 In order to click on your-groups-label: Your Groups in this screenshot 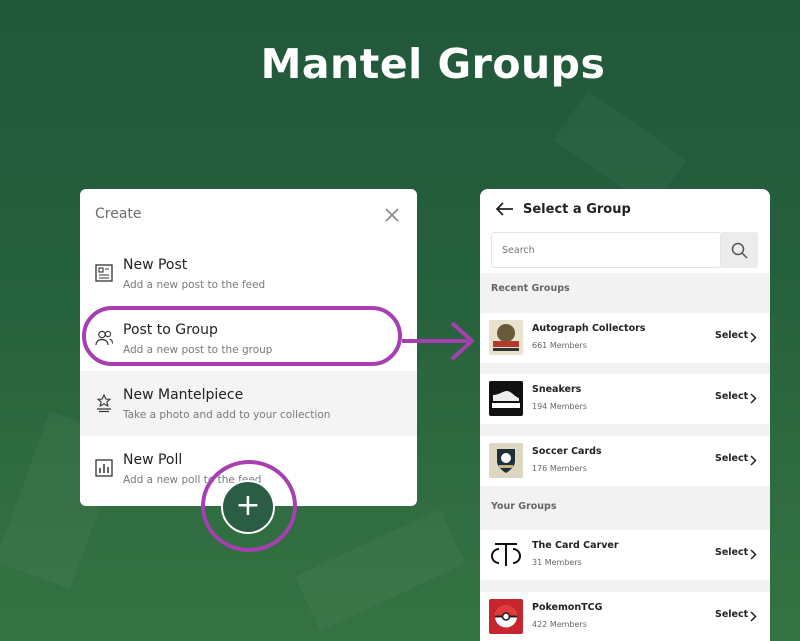, I will do `click(524, 506)`.